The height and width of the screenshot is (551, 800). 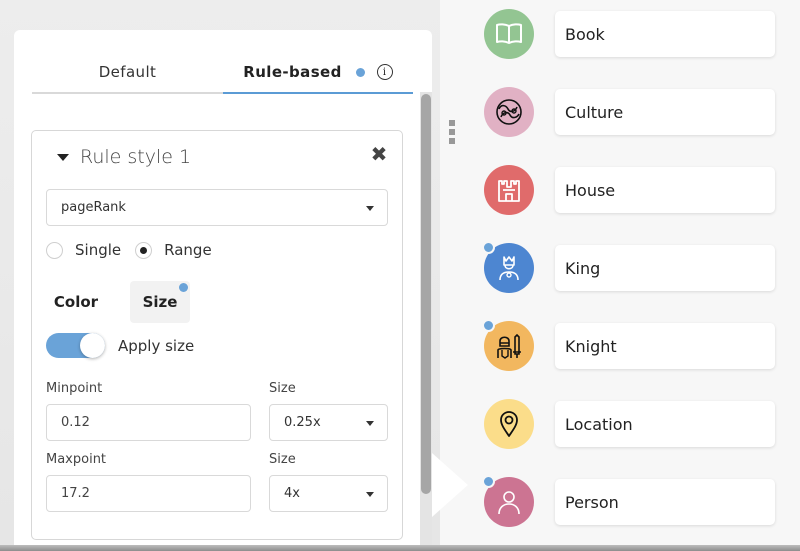 What do you see at coordinates (93, 207) in the screenshot?
I see `property-select-value: pageRank` at bounding box center [93, 207].